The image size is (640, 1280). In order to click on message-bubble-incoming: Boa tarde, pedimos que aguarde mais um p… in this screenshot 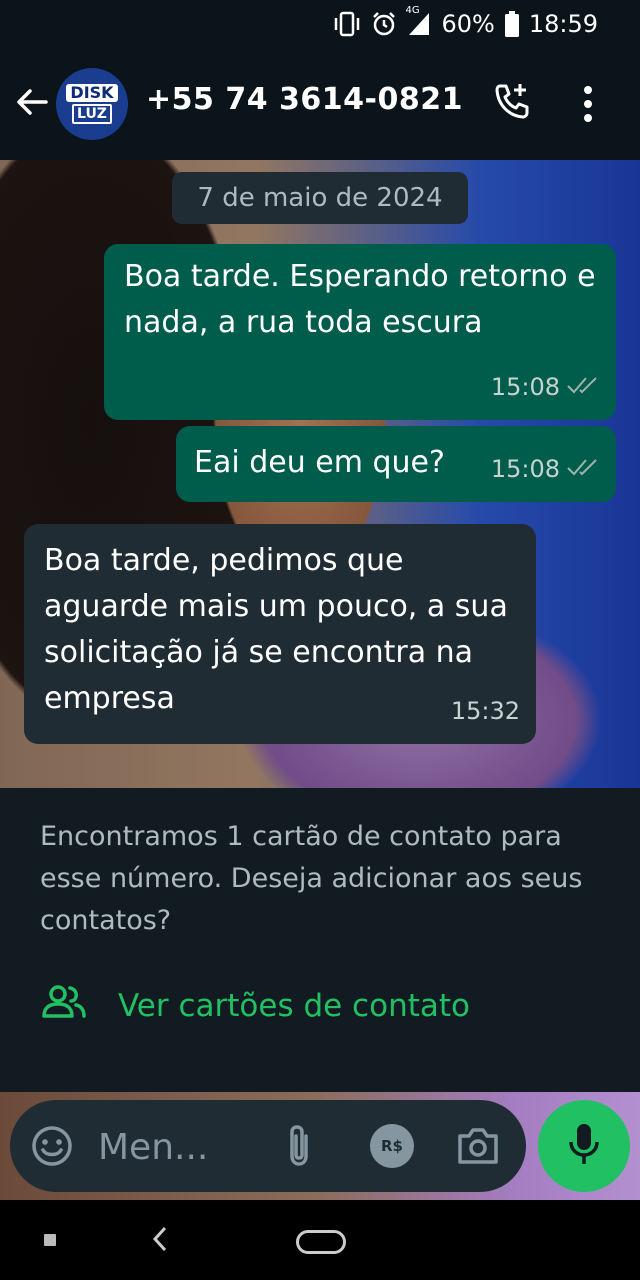, I will do `click(280, 634)`.